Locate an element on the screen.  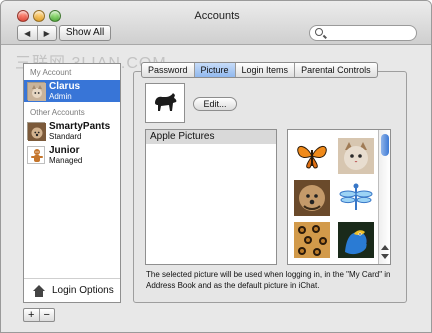
dog-silhouette-icon is located at coordinates (165, 103).